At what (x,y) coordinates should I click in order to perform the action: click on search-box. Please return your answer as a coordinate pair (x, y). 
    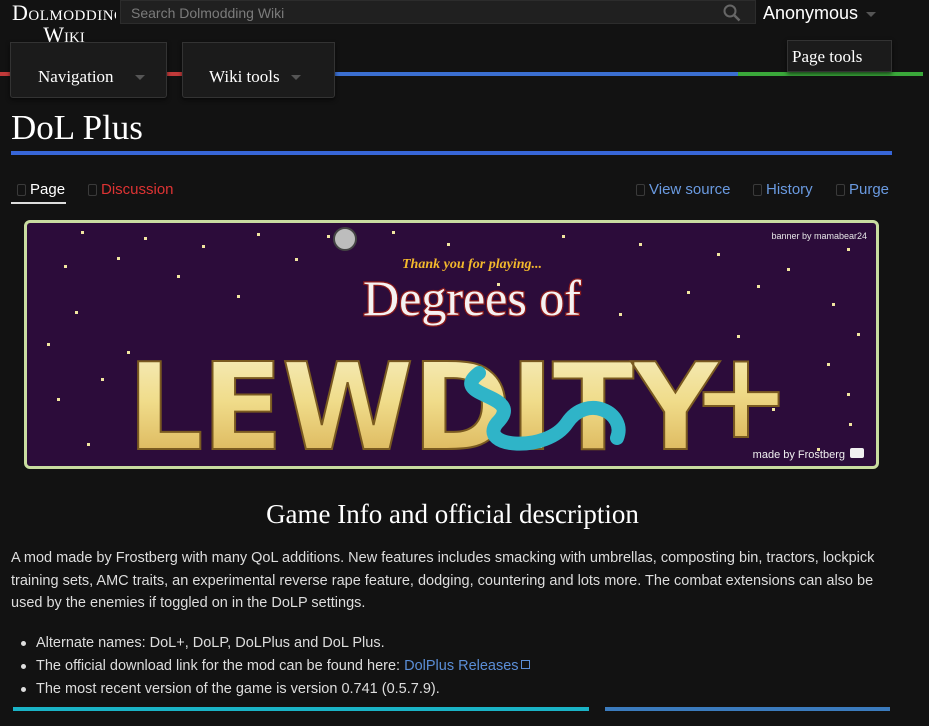
    Looking at the image, I should click on (438, 12).